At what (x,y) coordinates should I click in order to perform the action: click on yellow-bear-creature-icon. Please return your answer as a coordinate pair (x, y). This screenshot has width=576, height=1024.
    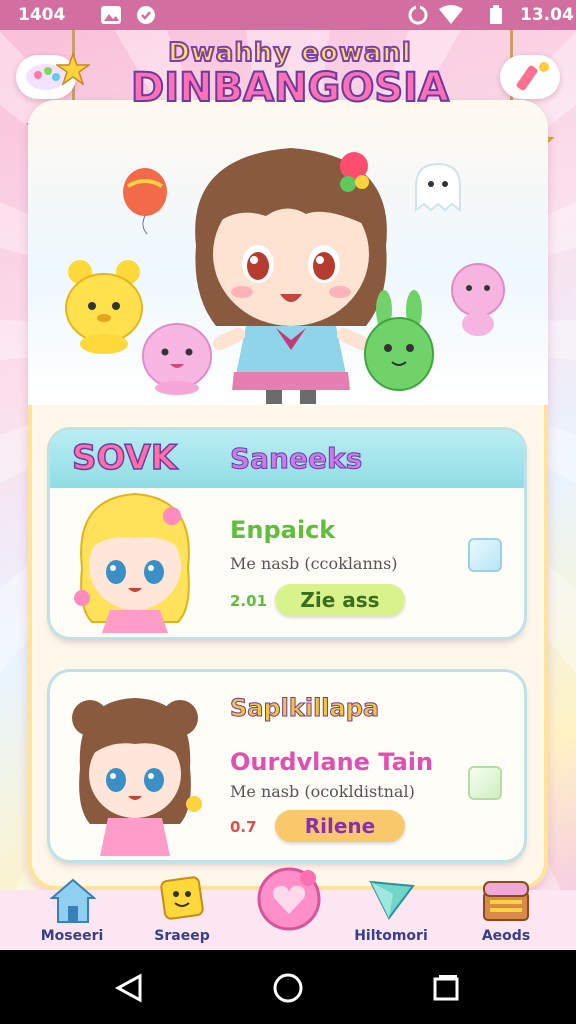
    Looking at the image, I should click on (104, 307).